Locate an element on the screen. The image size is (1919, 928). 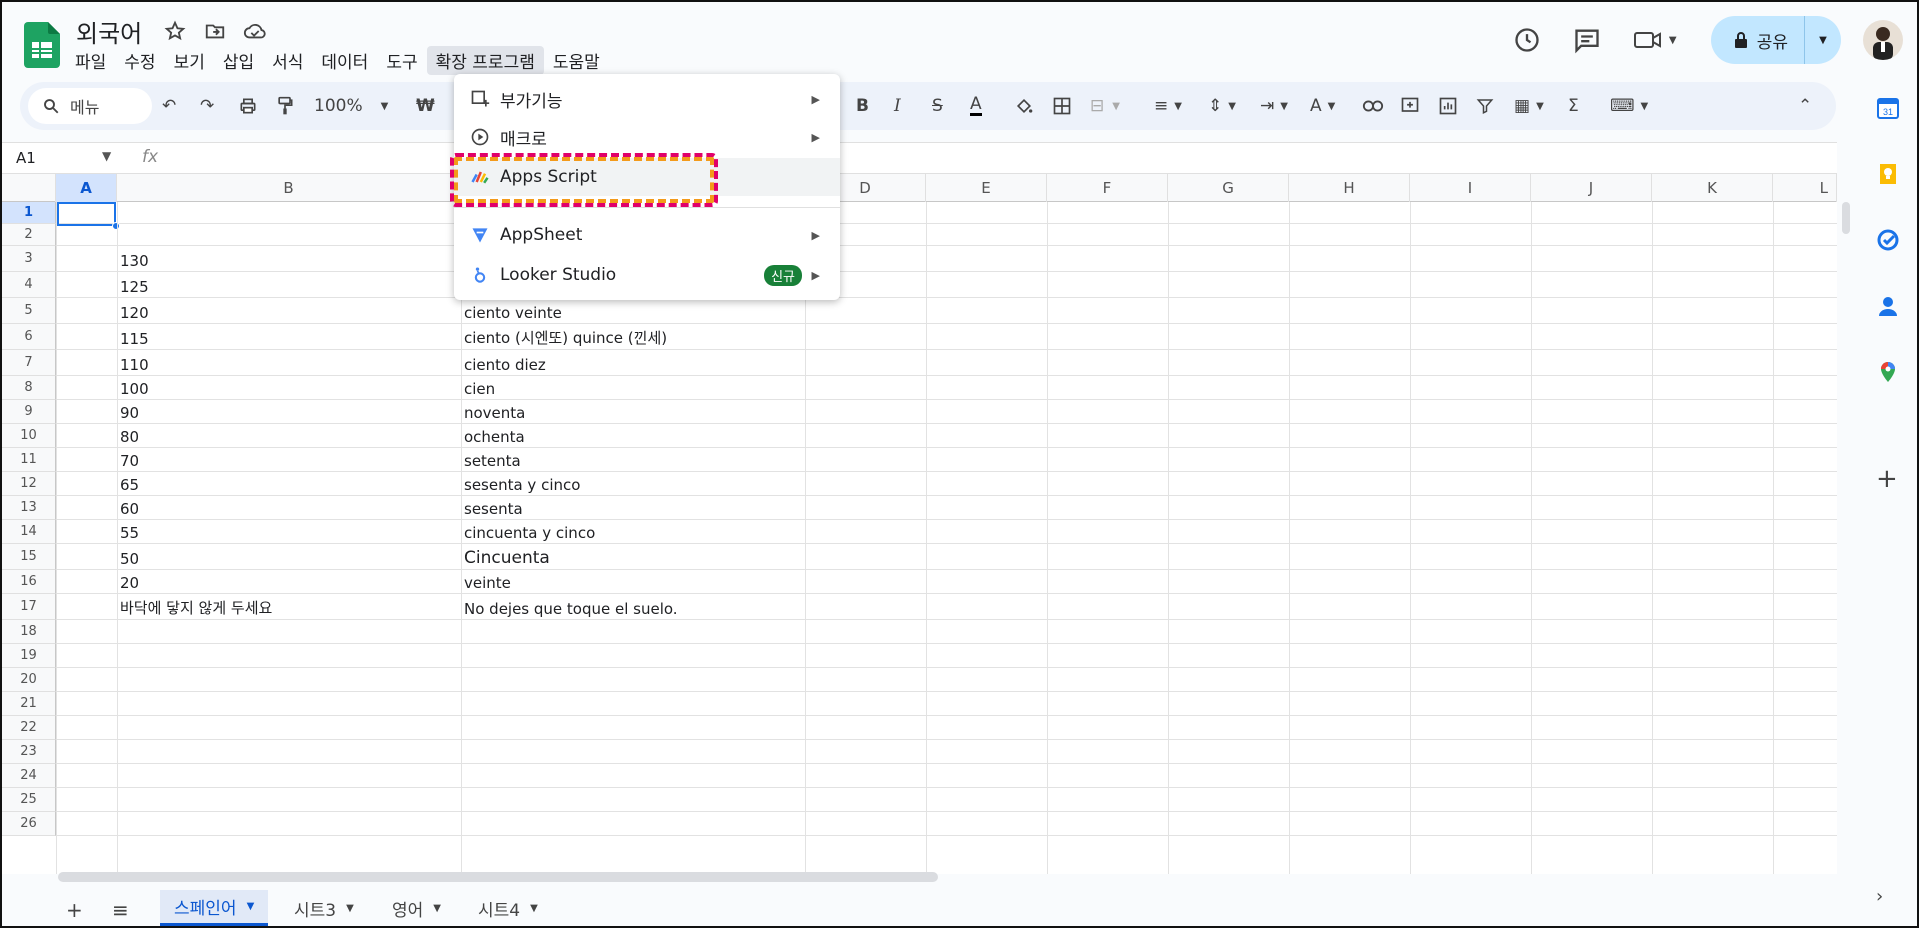
cloud-saved-icon is located at coordinates (255, 31).